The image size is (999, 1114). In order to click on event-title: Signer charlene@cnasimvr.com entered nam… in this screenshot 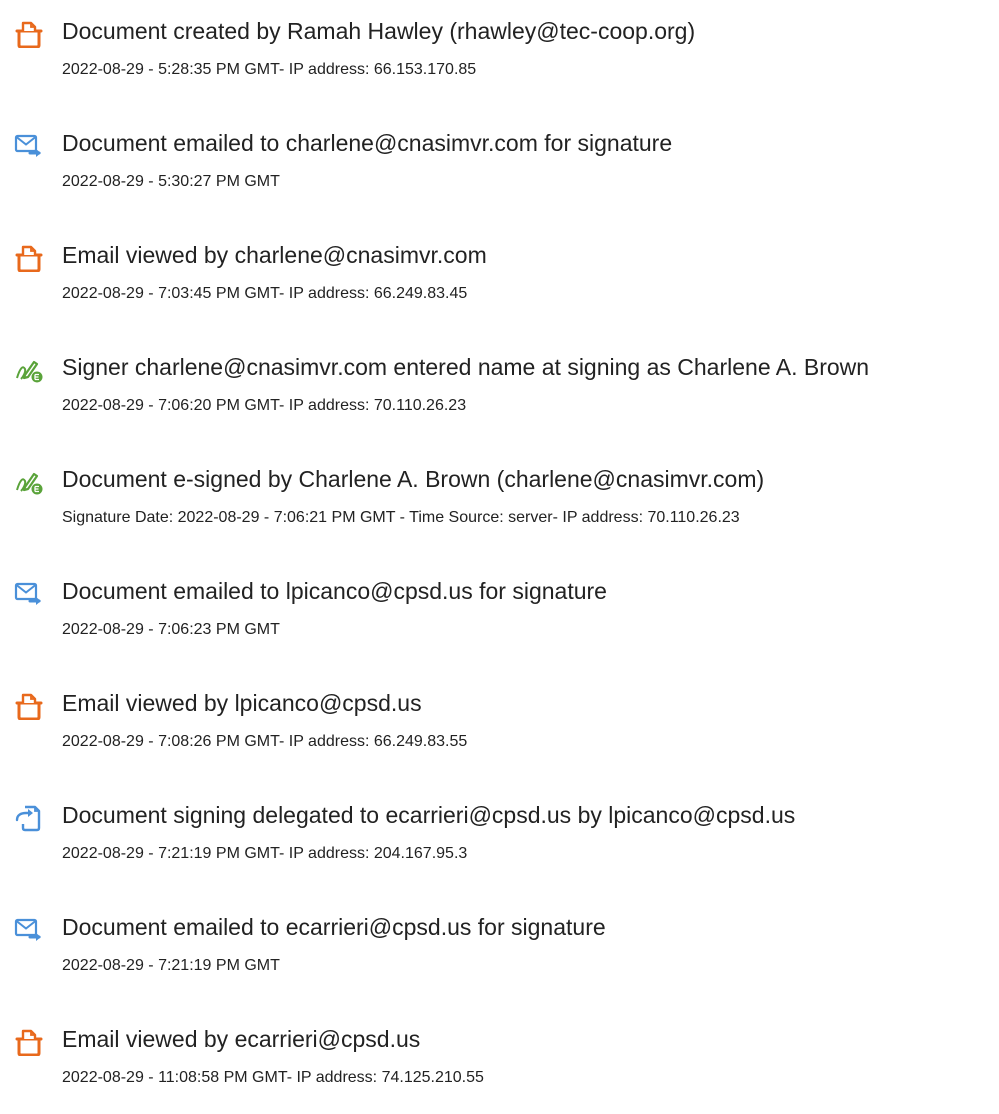, I will do `click(466, 367)`.